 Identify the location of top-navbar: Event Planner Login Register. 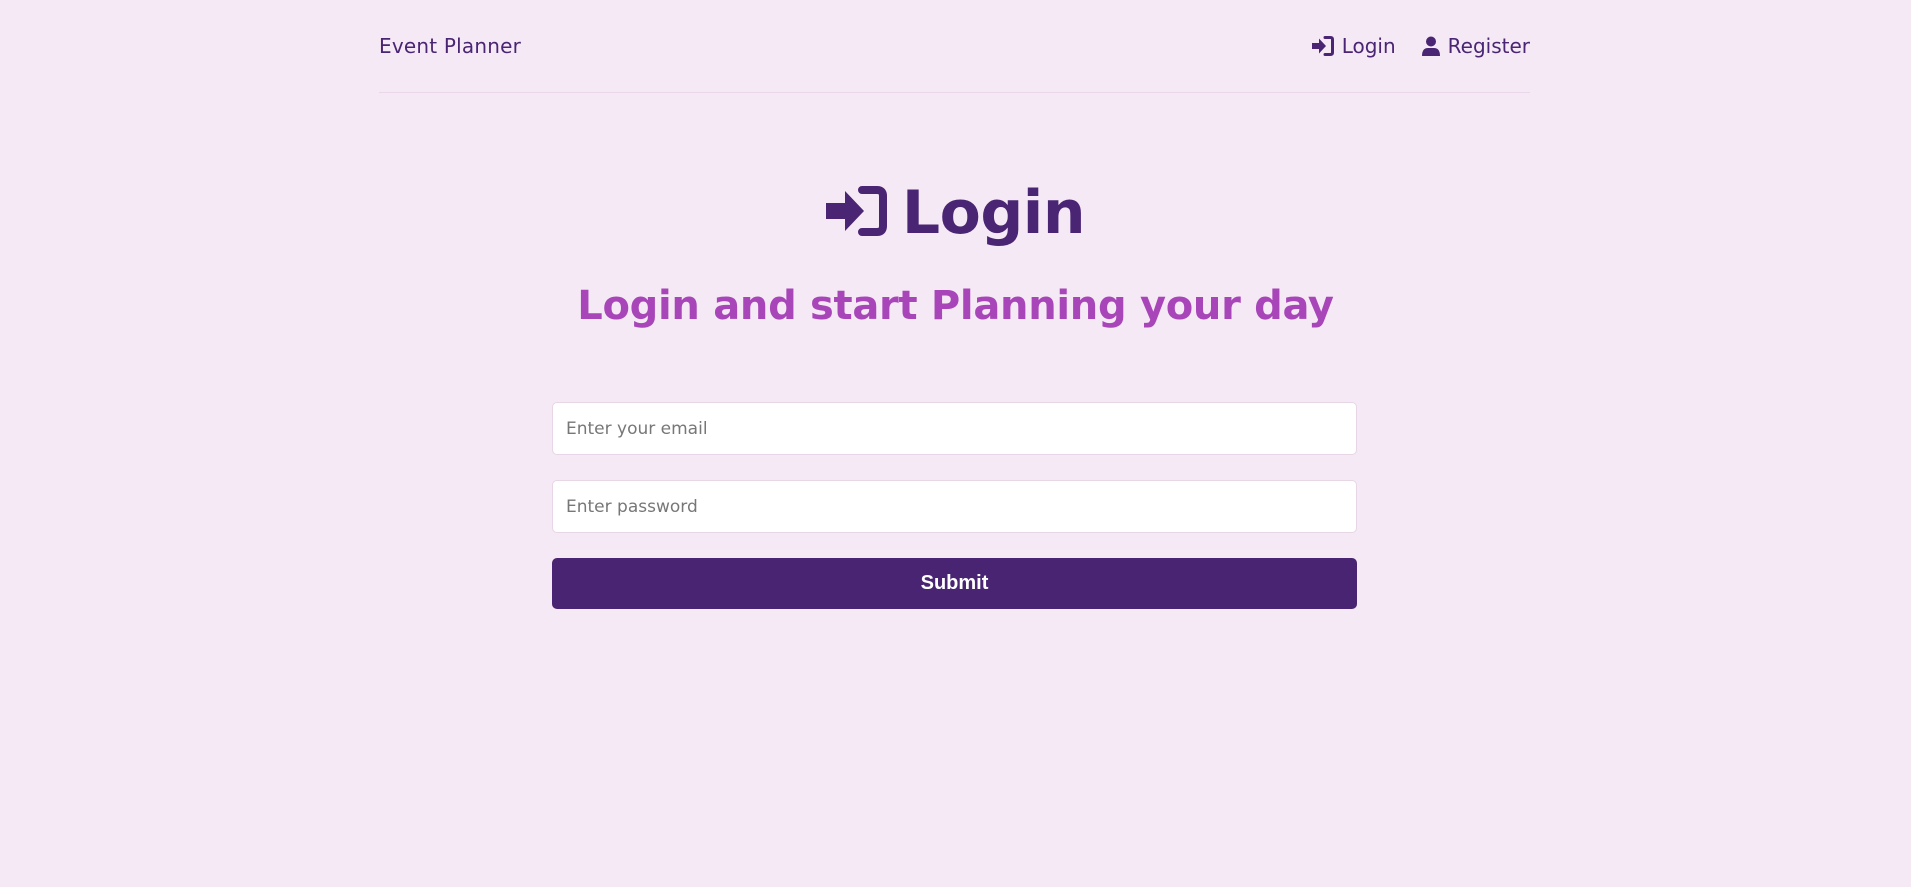
(954, 46).